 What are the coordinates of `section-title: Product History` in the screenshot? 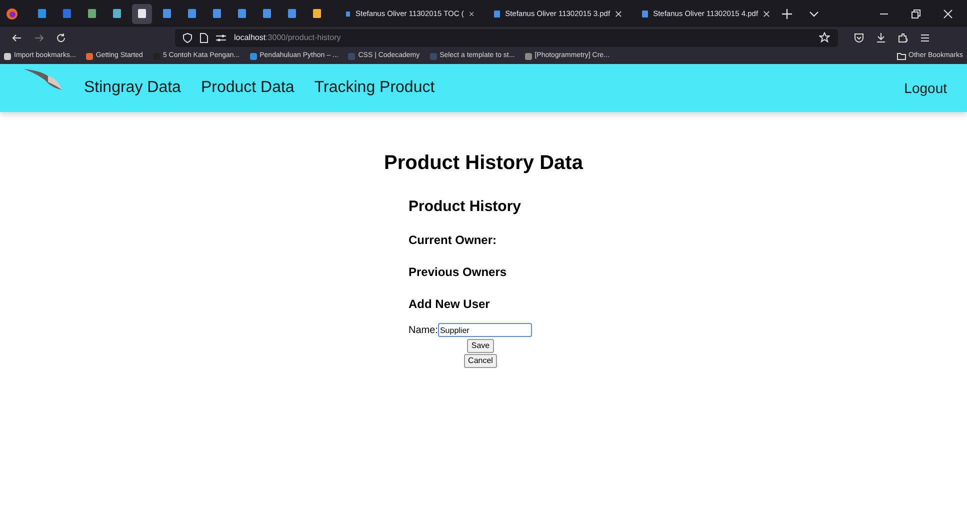 It's located at (465, 207).